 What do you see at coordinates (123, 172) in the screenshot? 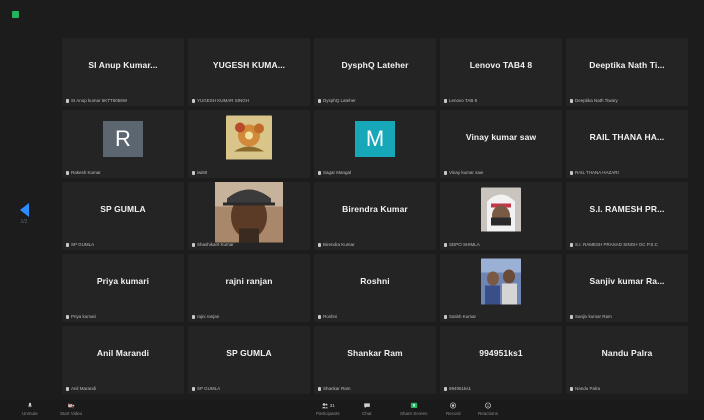
I see `participant-name-label: Rakesh Kumar` at bounding box center [123, 172].